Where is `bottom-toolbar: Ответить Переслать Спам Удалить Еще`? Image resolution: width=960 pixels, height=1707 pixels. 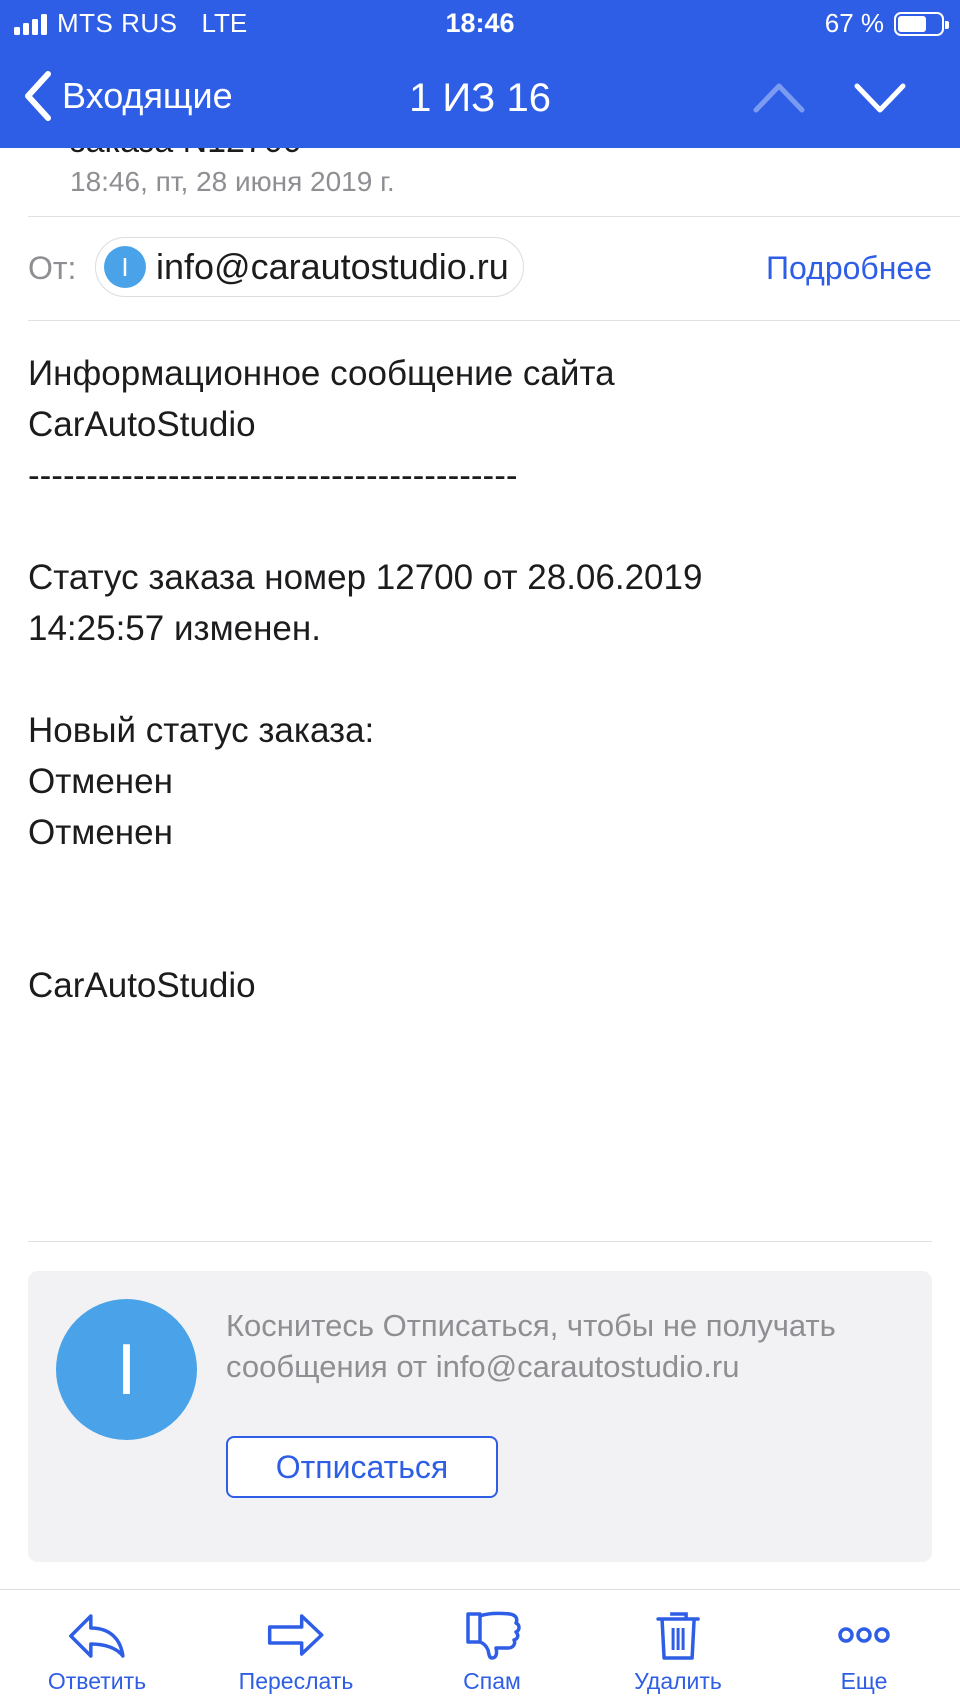
bottom-toolbar: Ответить Переслать Спам Удалить Еще is located at coordinates (480, 1648).